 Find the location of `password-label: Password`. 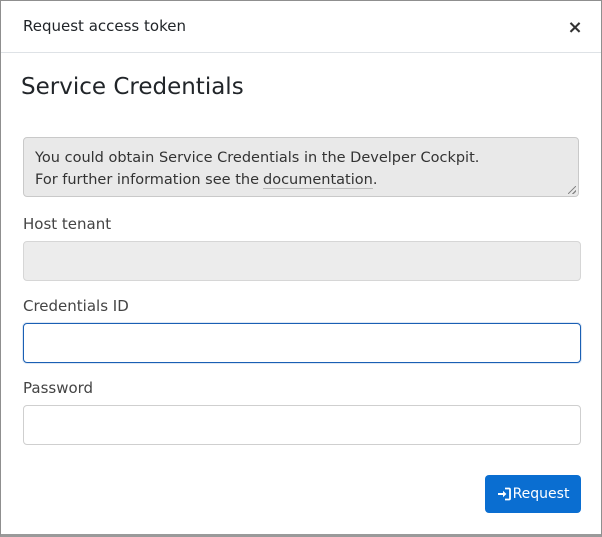

password-label: Password is located at coordinates (58, 388).